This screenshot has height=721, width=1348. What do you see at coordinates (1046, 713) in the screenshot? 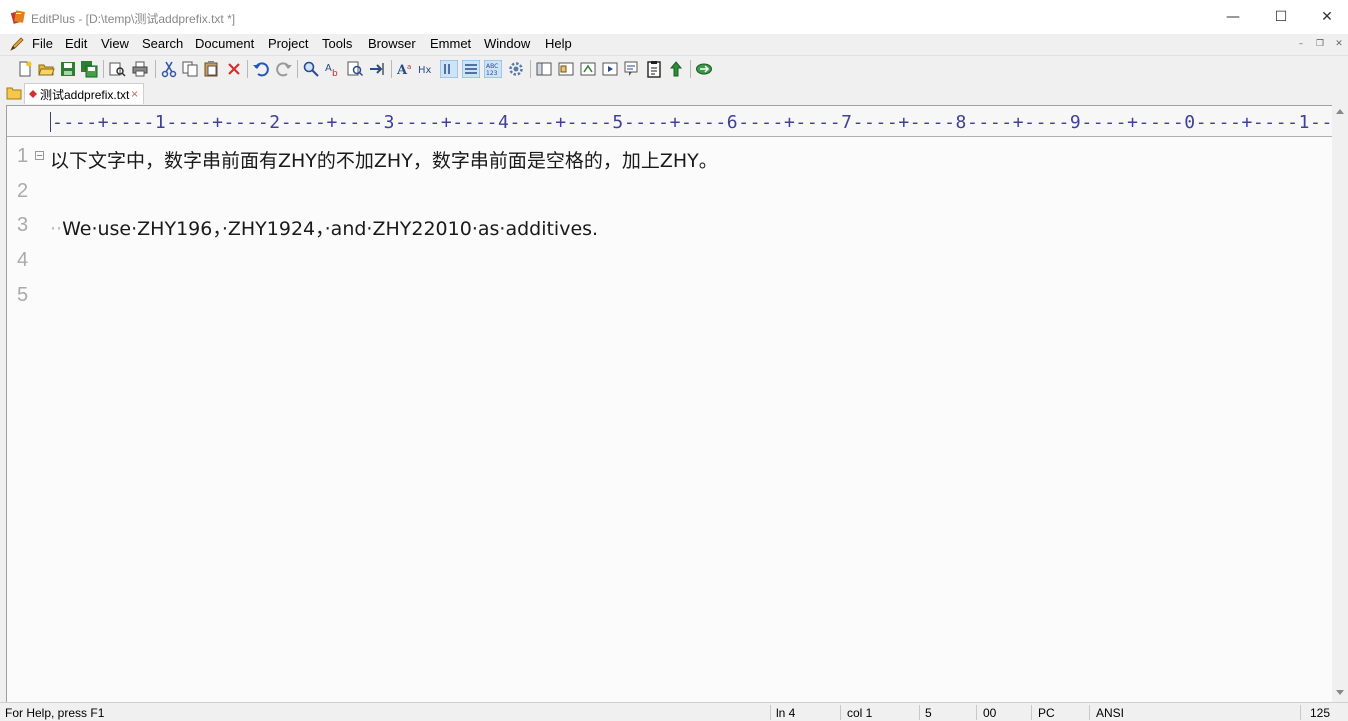
I see `status-line-ending: PC` at bounding box center [1046, 713].